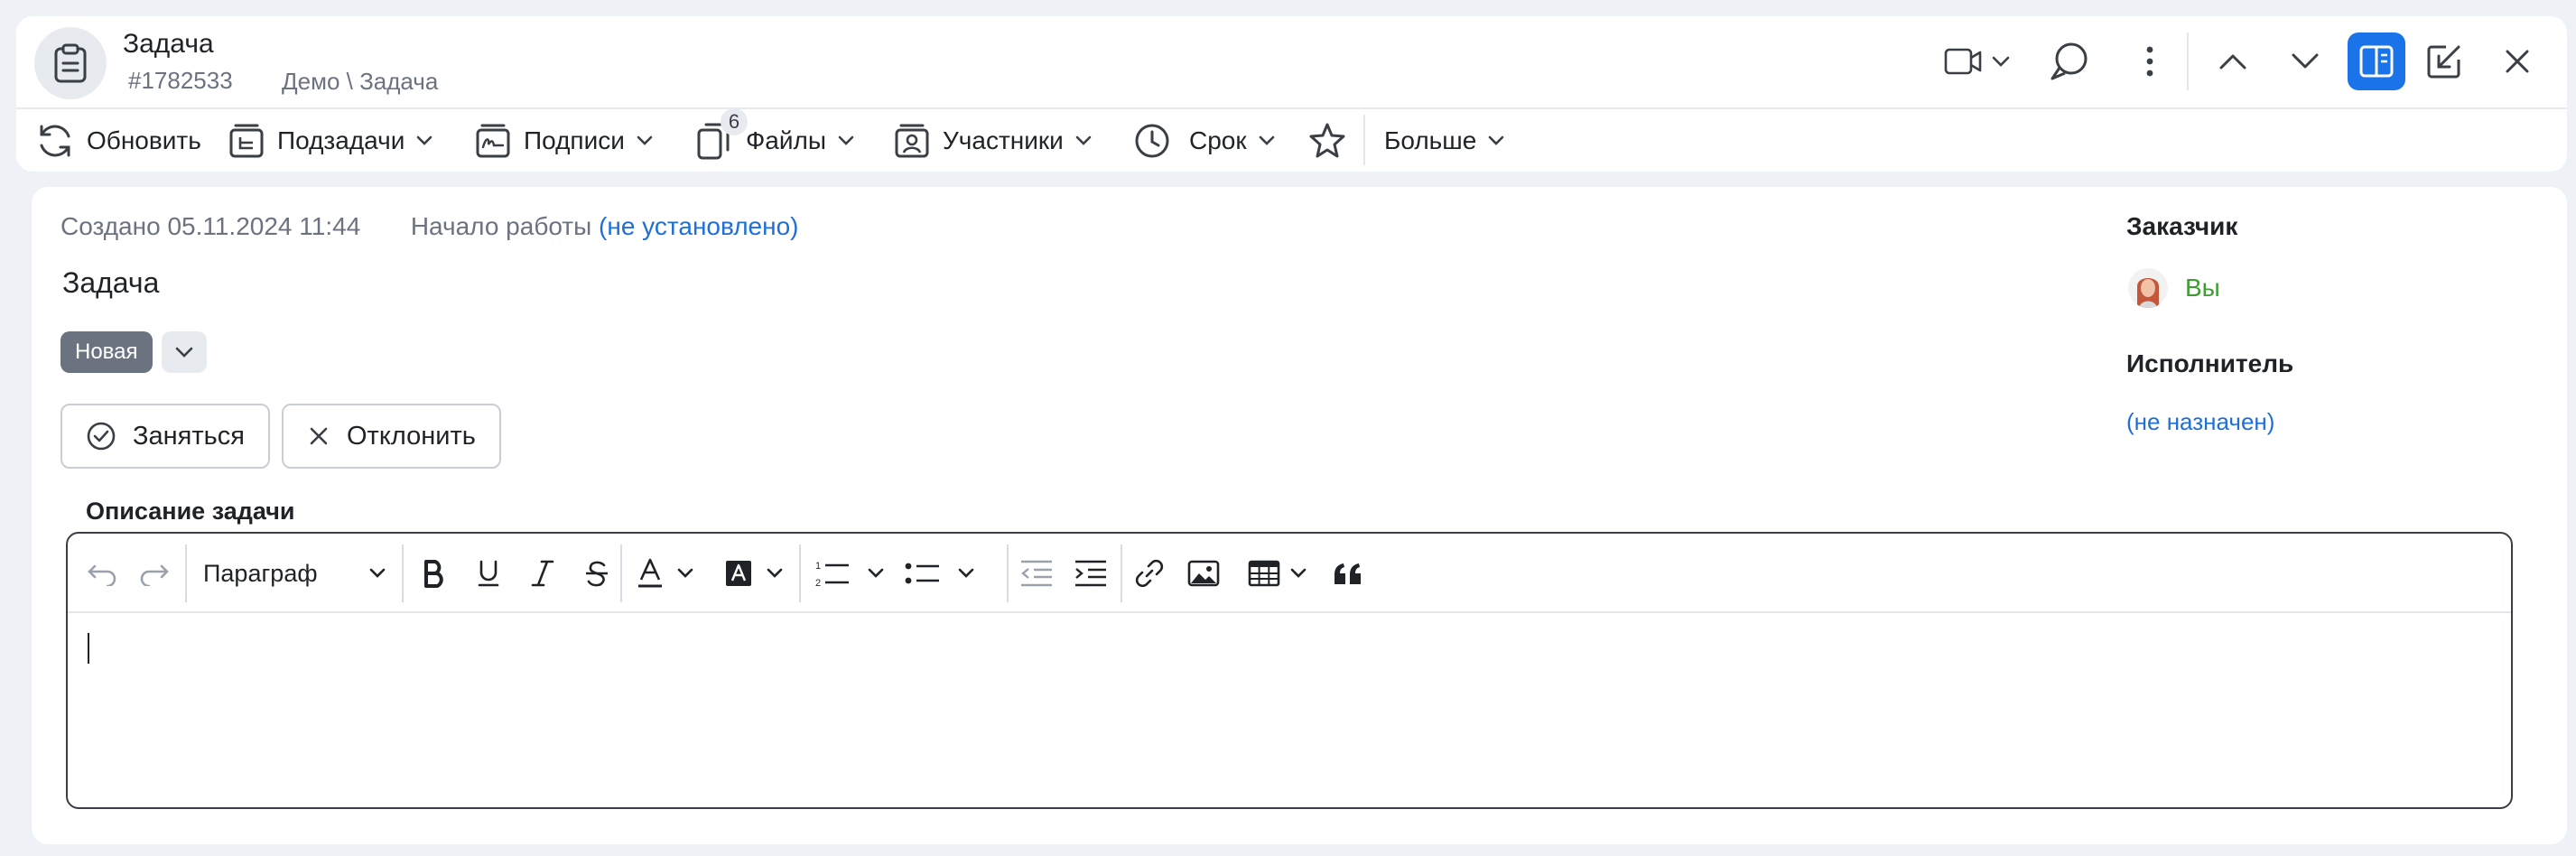  Describe the element at coordinates (832, 575) in the screenshot. I see `numbered-list-icon: 1 2` at that location.